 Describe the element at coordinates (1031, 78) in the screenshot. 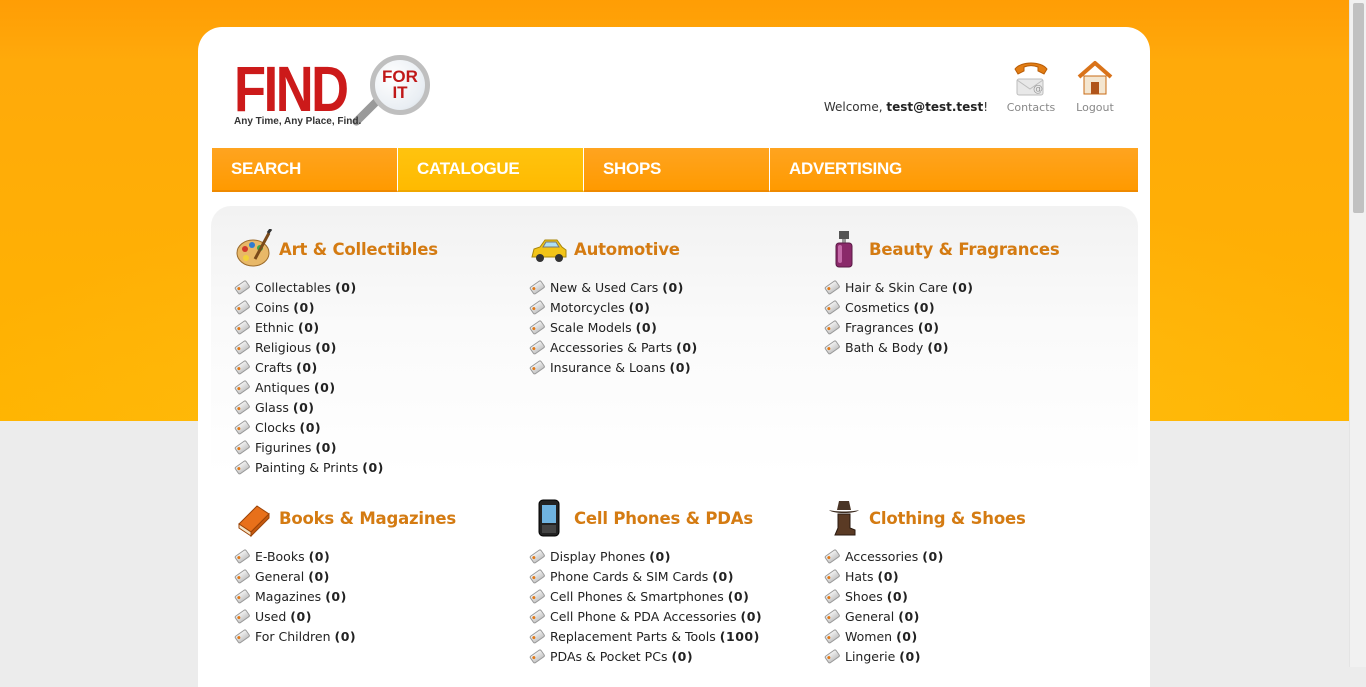

I see `phone-icon: @` at that location.